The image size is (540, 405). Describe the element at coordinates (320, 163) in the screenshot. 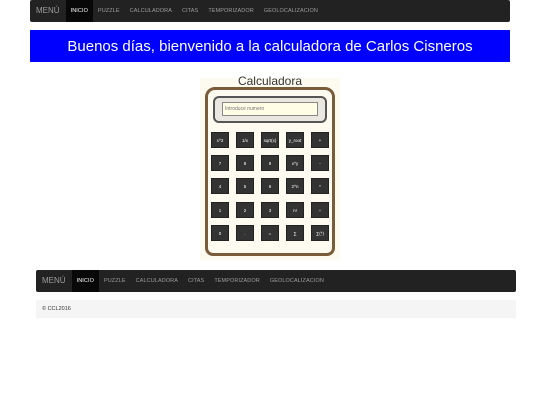

I see `calc-button: -` at that location.